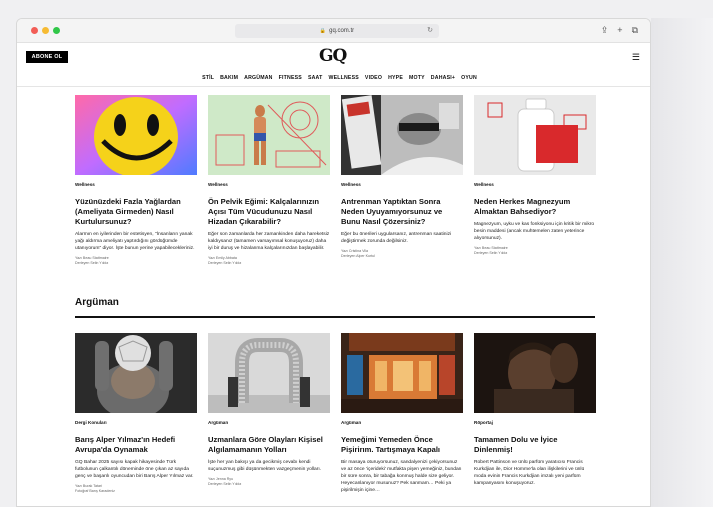  Describe the element at coordinates (56, 30) in the screenshot. I see `maximize-window-button` at that location.